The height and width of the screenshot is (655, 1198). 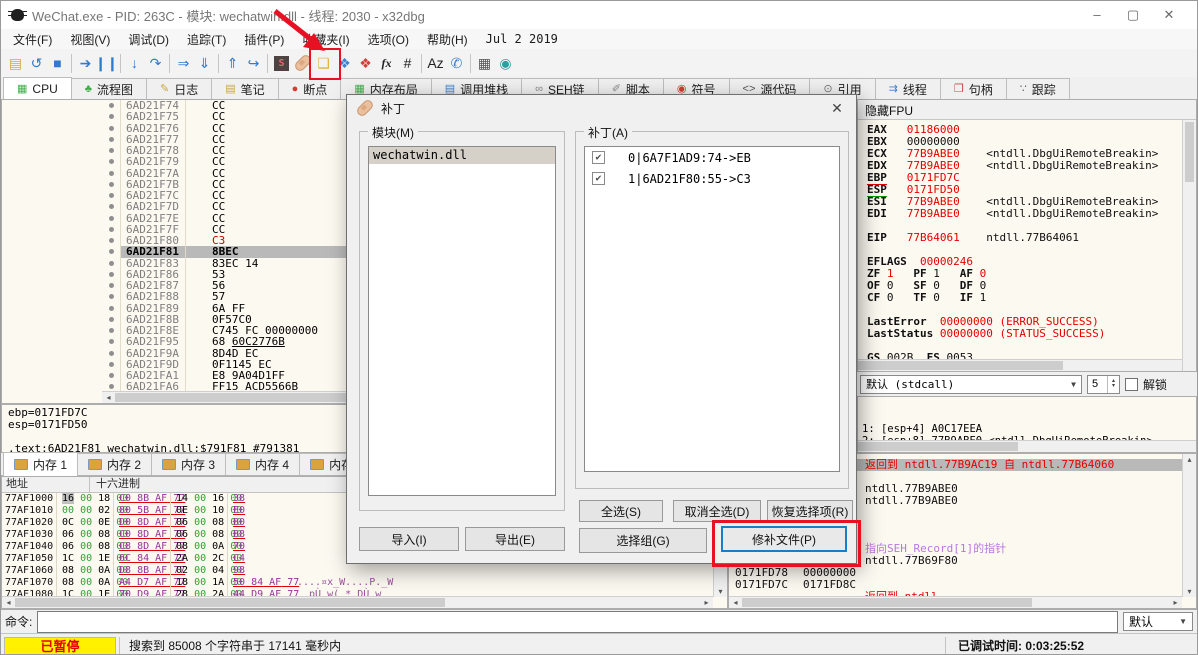 What do you see at coordinates (106, 63) in the screenshot?
I see `toolbar-button-pause: ❙❙` at bounding box center [106, 63].